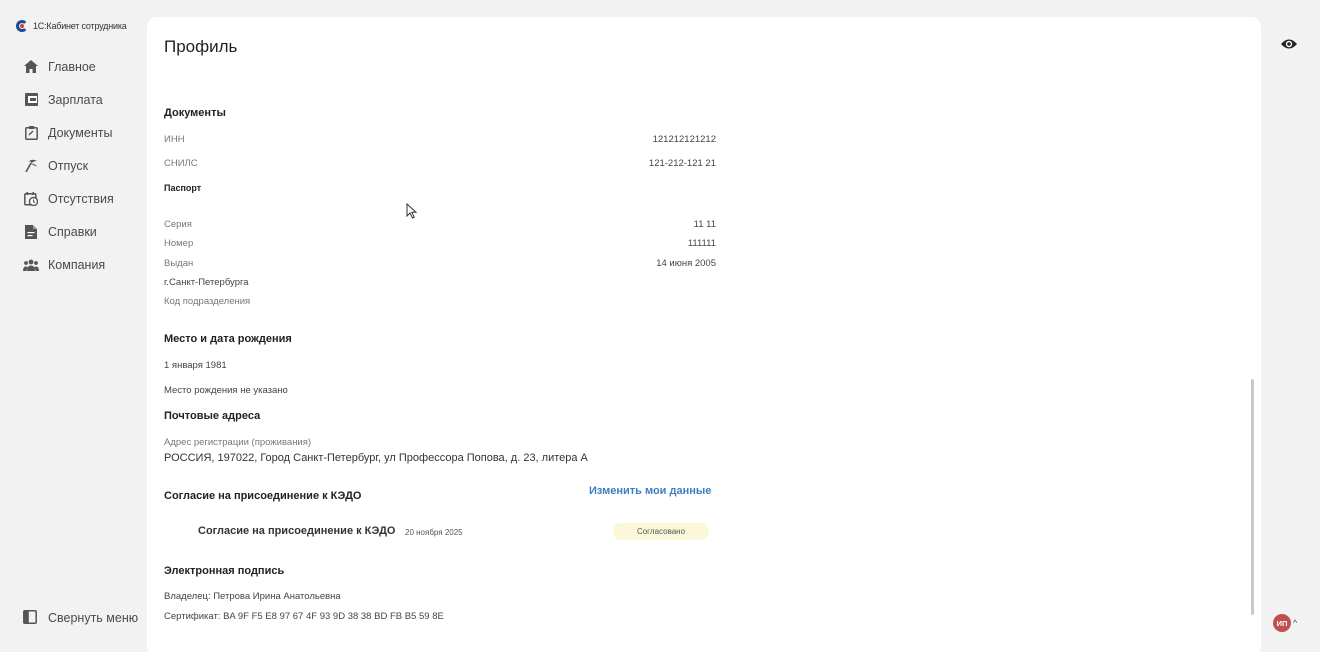 The image size is (1320, 652). What do you see at coordinates (31, 232) in the screenshot?
I see `file-icon` at bounding box center [31, 232].